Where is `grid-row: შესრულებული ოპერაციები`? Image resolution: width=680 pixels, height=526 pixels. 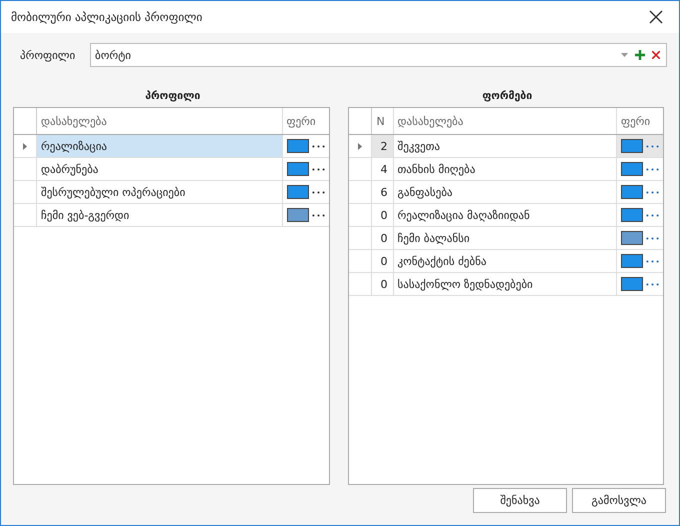 grid-row: შესრულებული ოპერაციები is located at coordinates (171, 192).